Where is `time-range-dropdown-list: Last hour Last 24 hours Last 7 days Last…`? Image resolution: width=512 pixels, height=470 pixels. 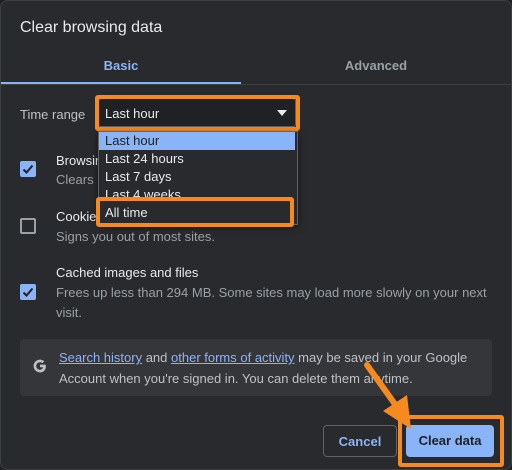 time-range-dropdown-list: Last hour Last 24 hours Last 7 days Last… is located at coordinates (198, 178).